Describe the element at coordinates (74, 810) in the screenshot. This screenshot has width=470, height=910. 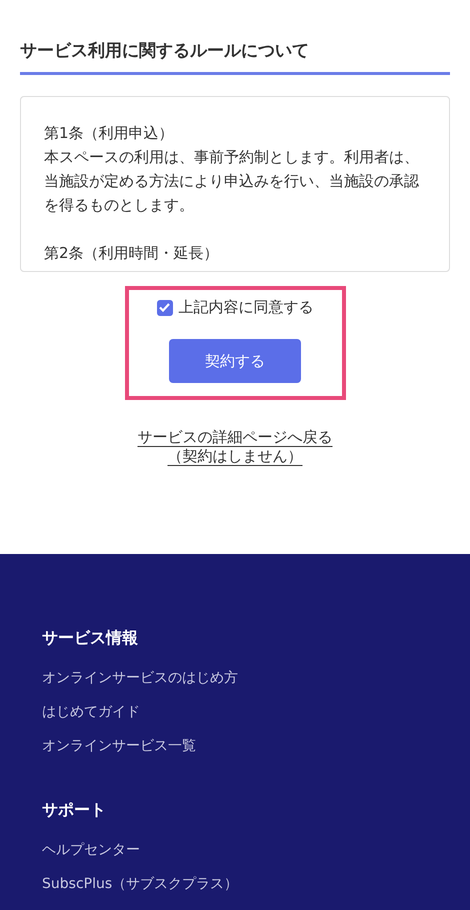
I see `footer-heading: サポート` at that location.